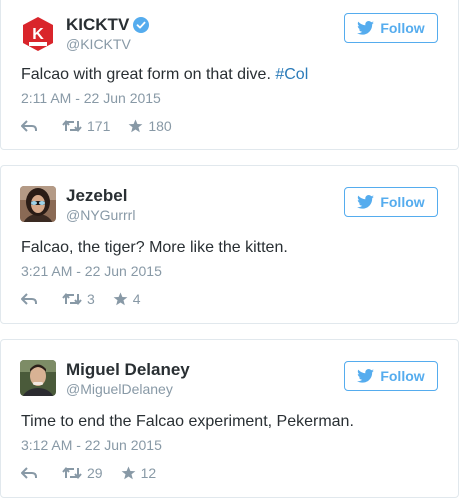  Describe the element at coordinates (291, 74) in the screenshot. I see `hashtag-link: #Col` at that location.